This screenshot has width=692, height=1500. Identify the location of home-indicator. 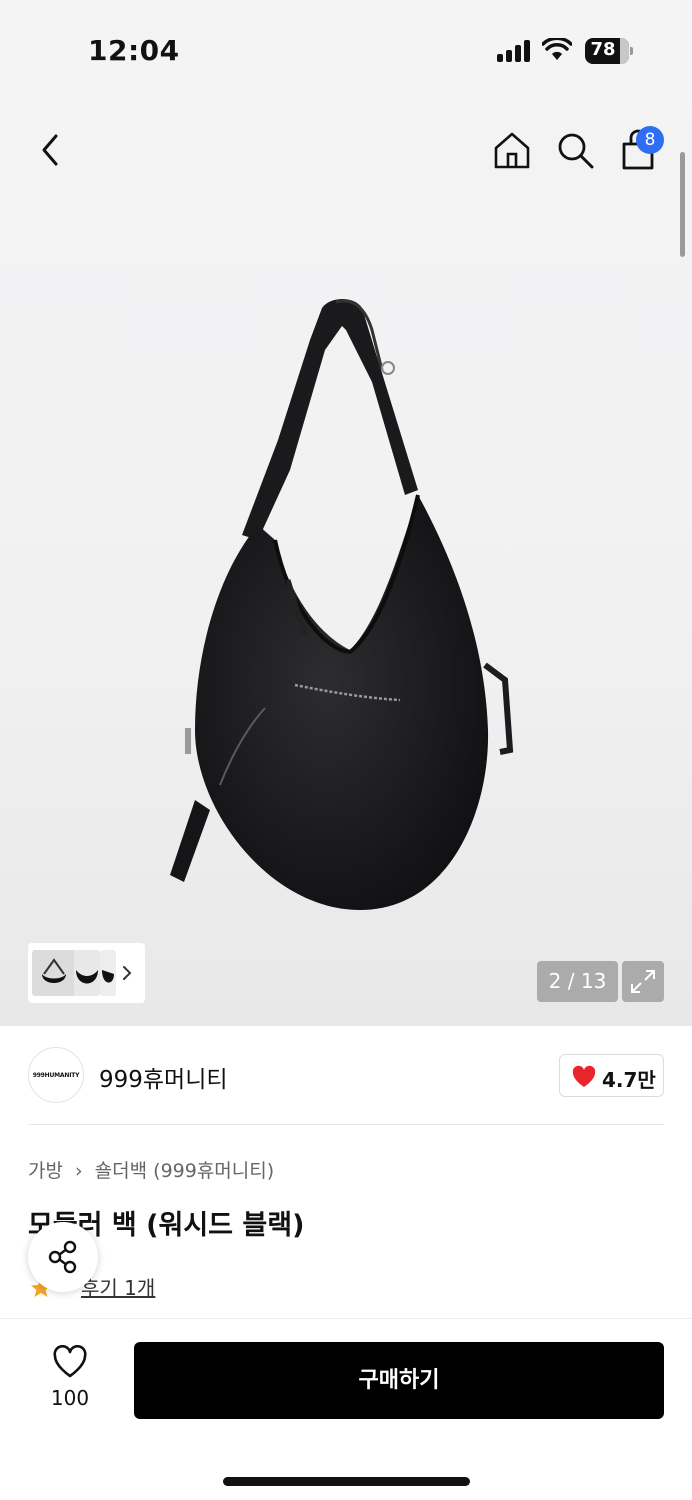
(346, 1481).